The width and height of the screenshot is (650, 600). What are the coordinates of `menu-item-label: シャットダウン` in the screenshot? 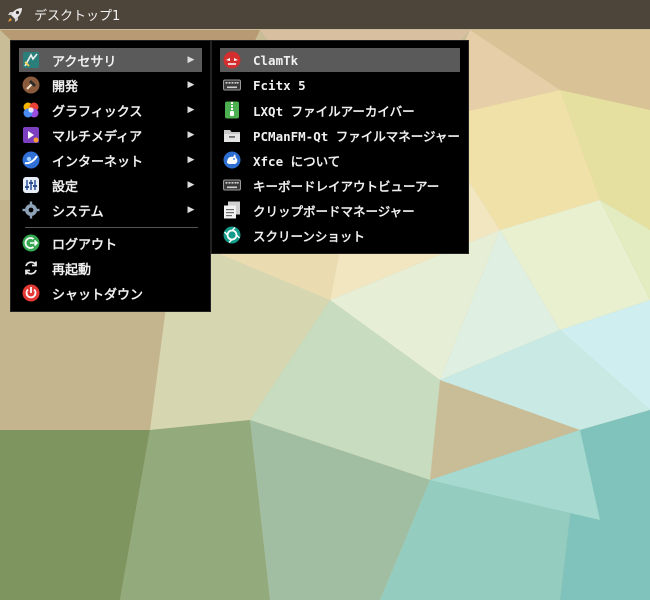 It's located at (98, 295).